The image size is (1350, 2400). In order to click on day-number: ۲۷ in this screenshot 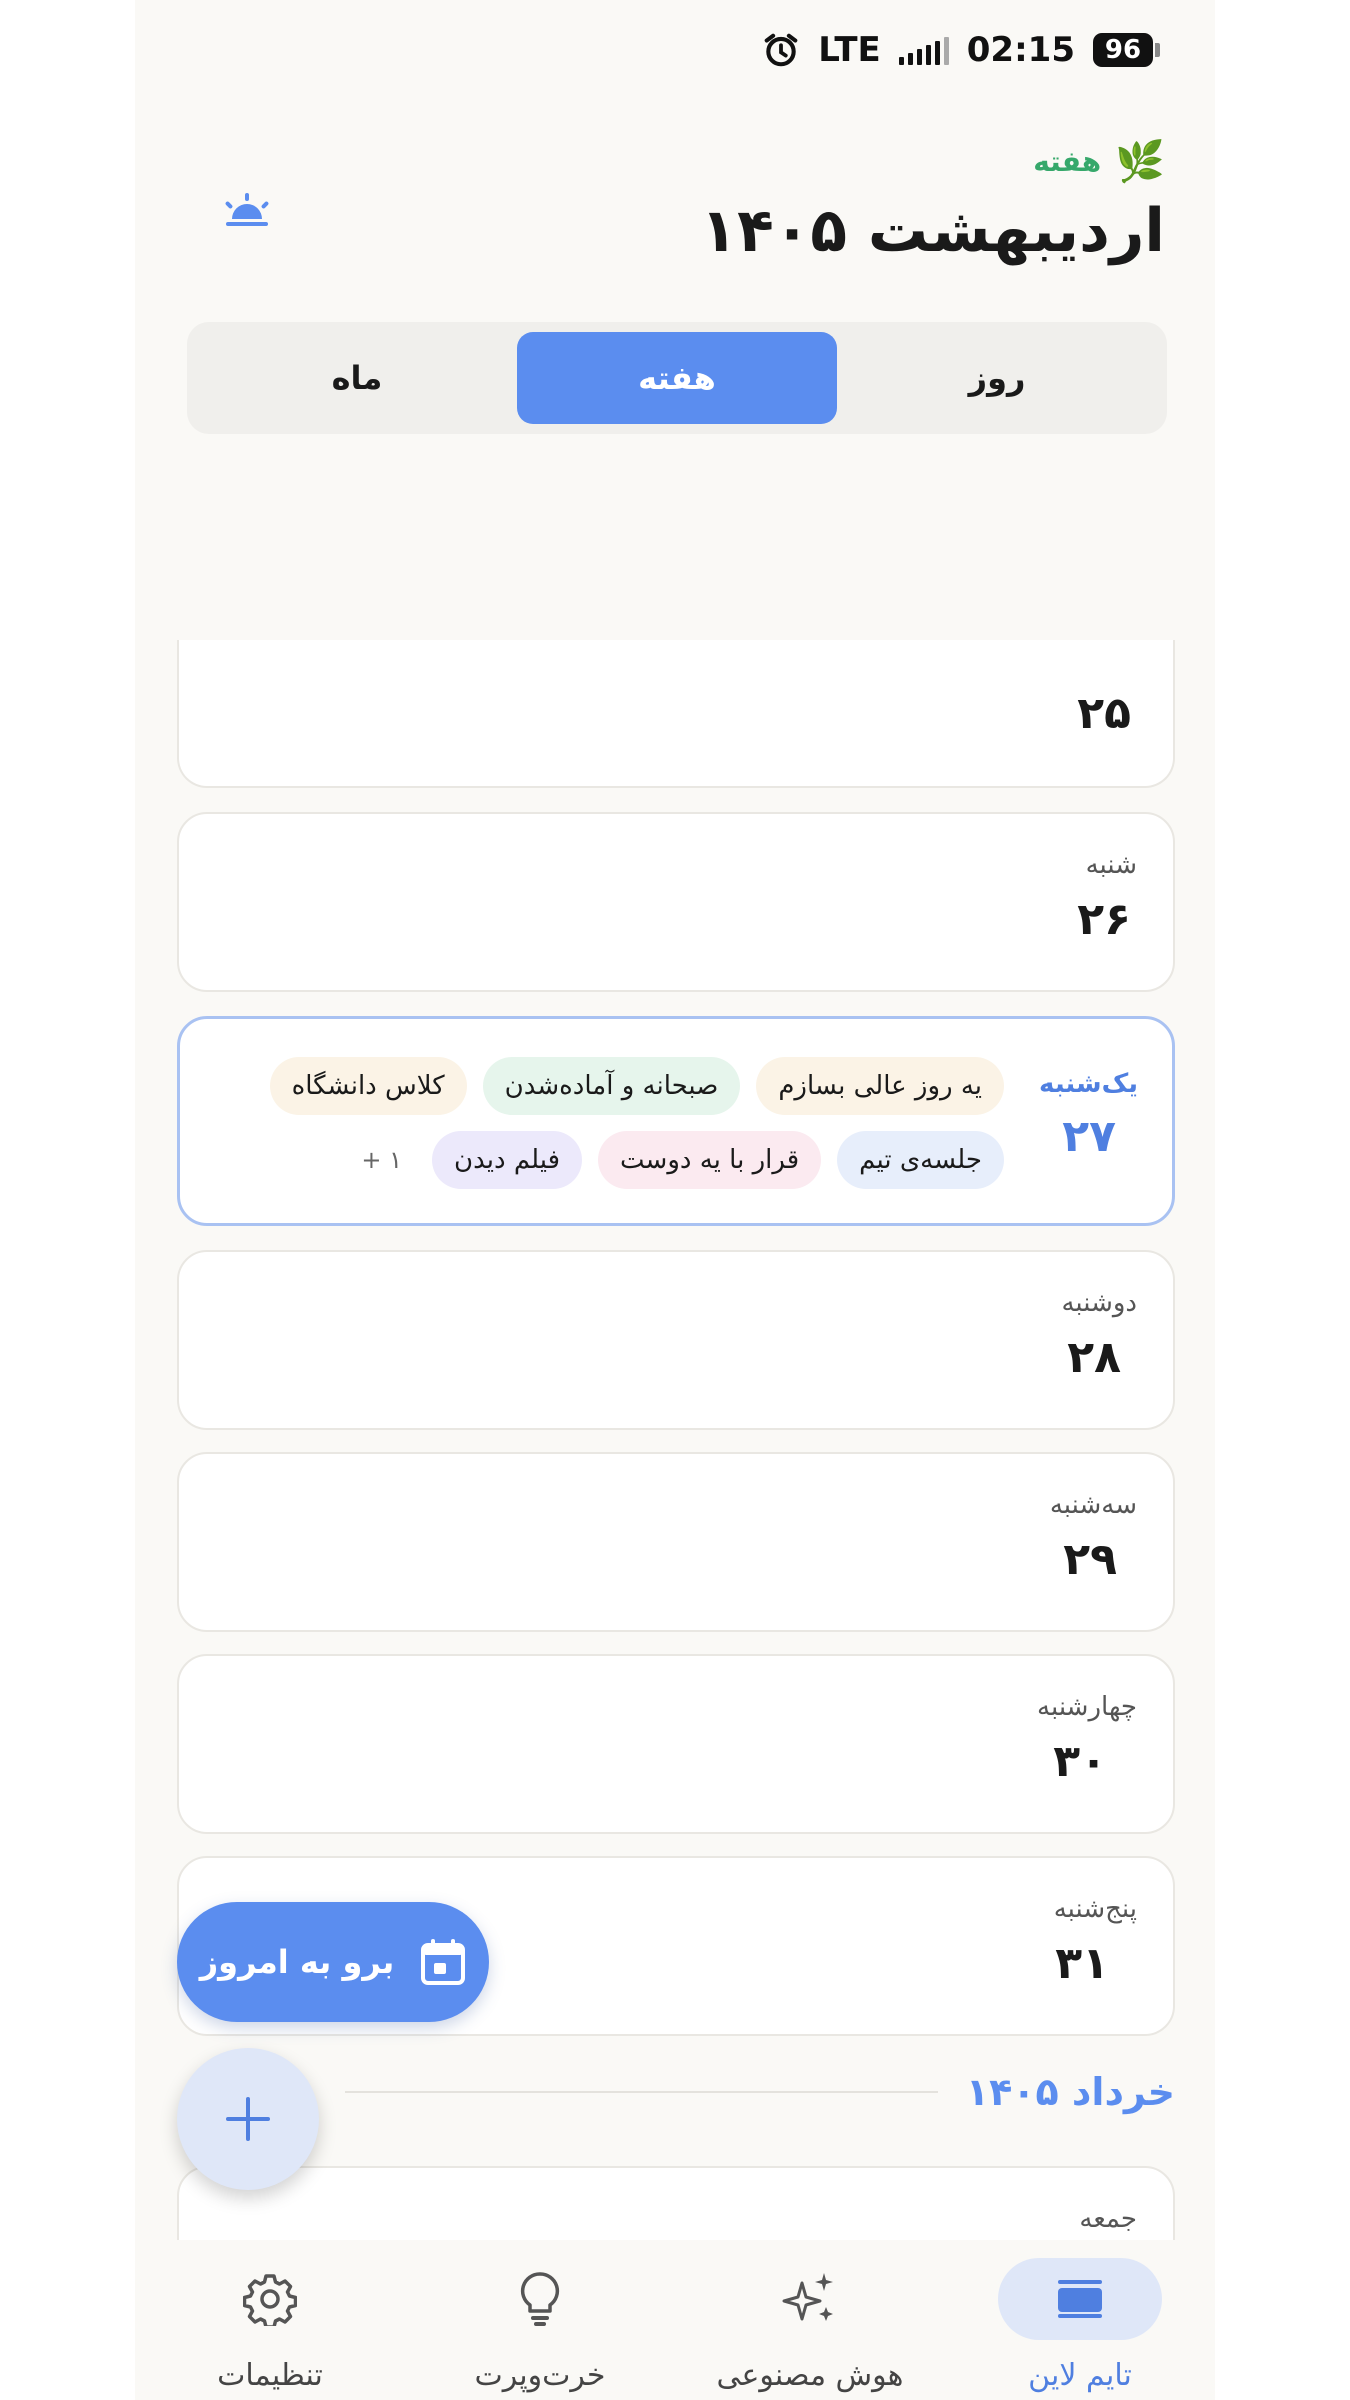, I will do `click(1089, 1136)`.